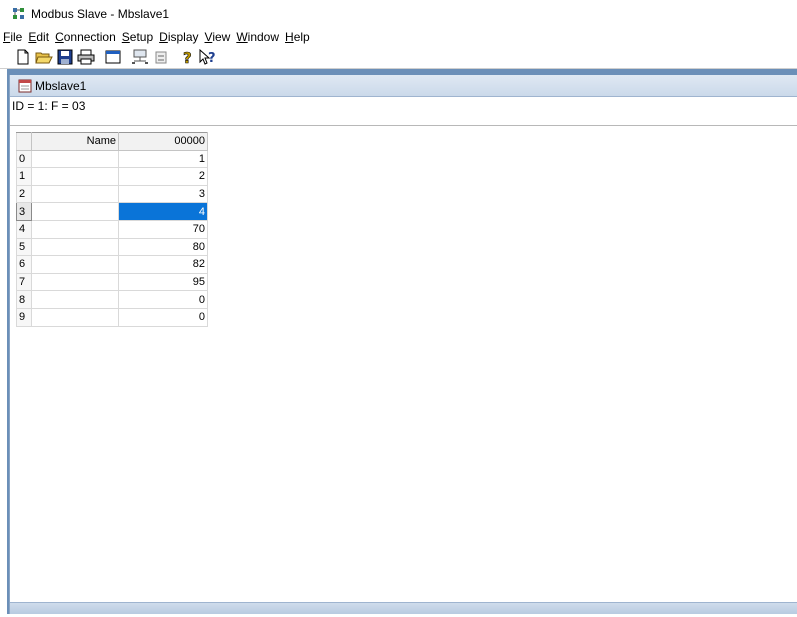 The height and width of the screenshot is (617, 797). What do you see at coordinates (163, 194) in the screenshot?
I see `register-value-cell: 3` at bounding box center [163, 194].